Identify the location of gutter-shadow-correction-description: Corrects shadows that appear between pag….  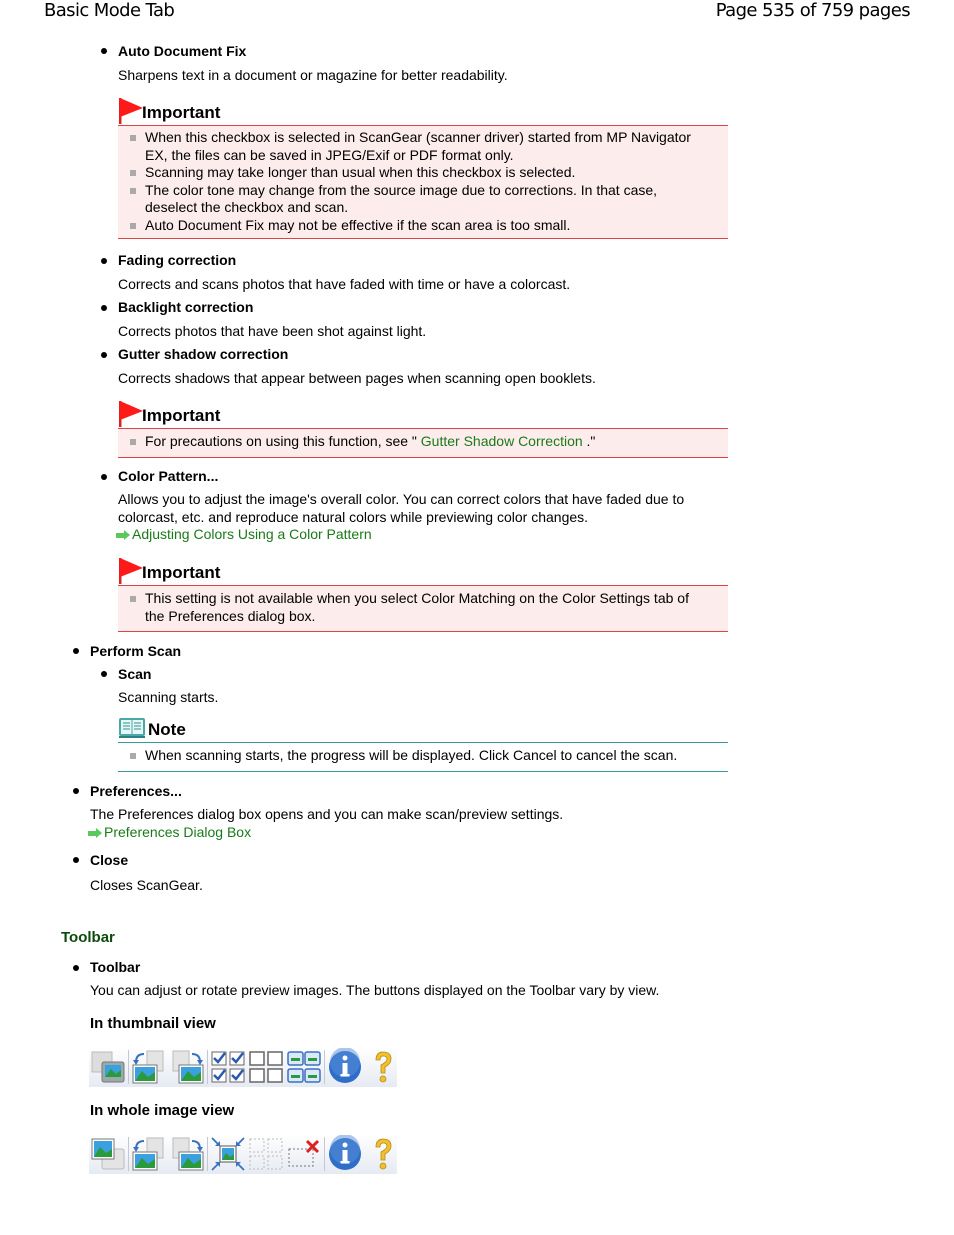
(357, 378).